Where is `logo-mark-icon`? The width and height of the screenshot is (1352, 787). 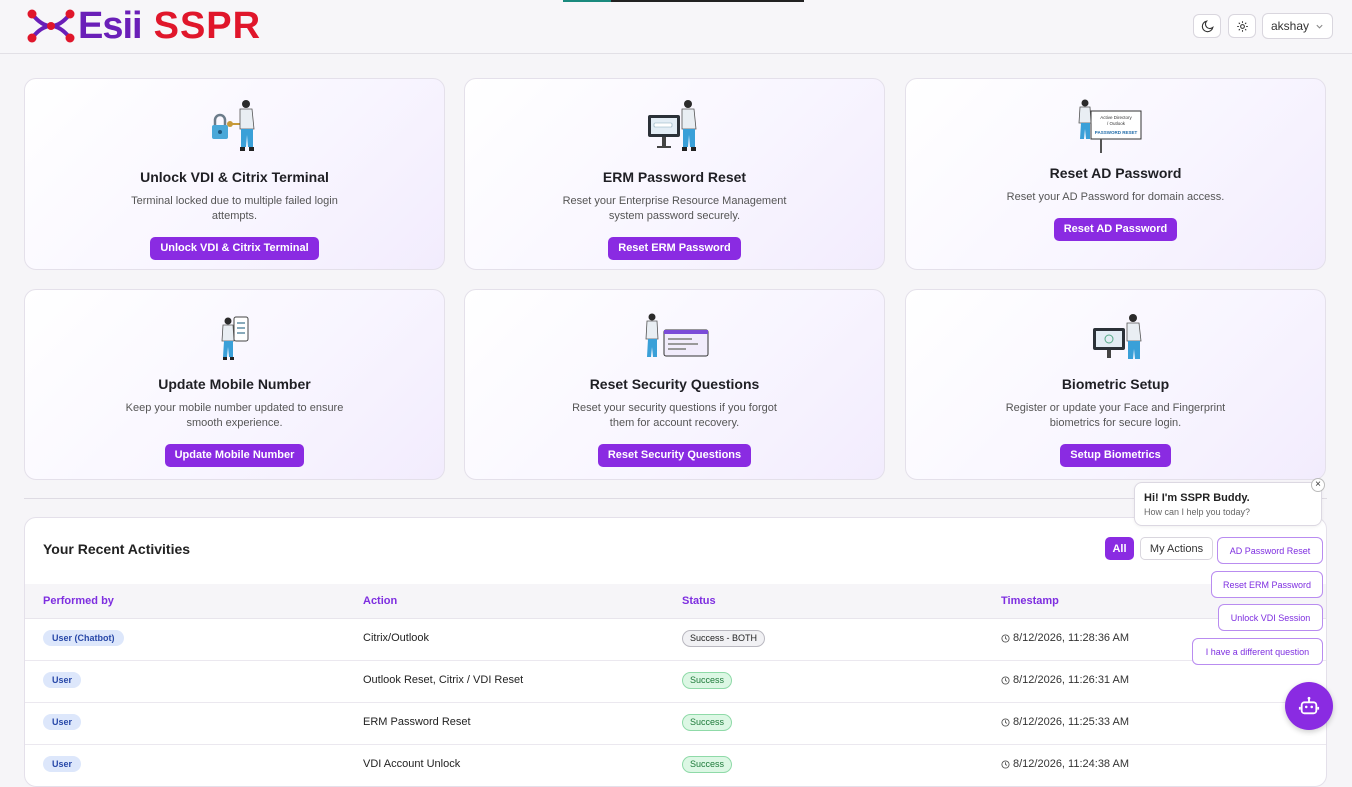 logo-mark-icon is located at coordinates (51, 26).